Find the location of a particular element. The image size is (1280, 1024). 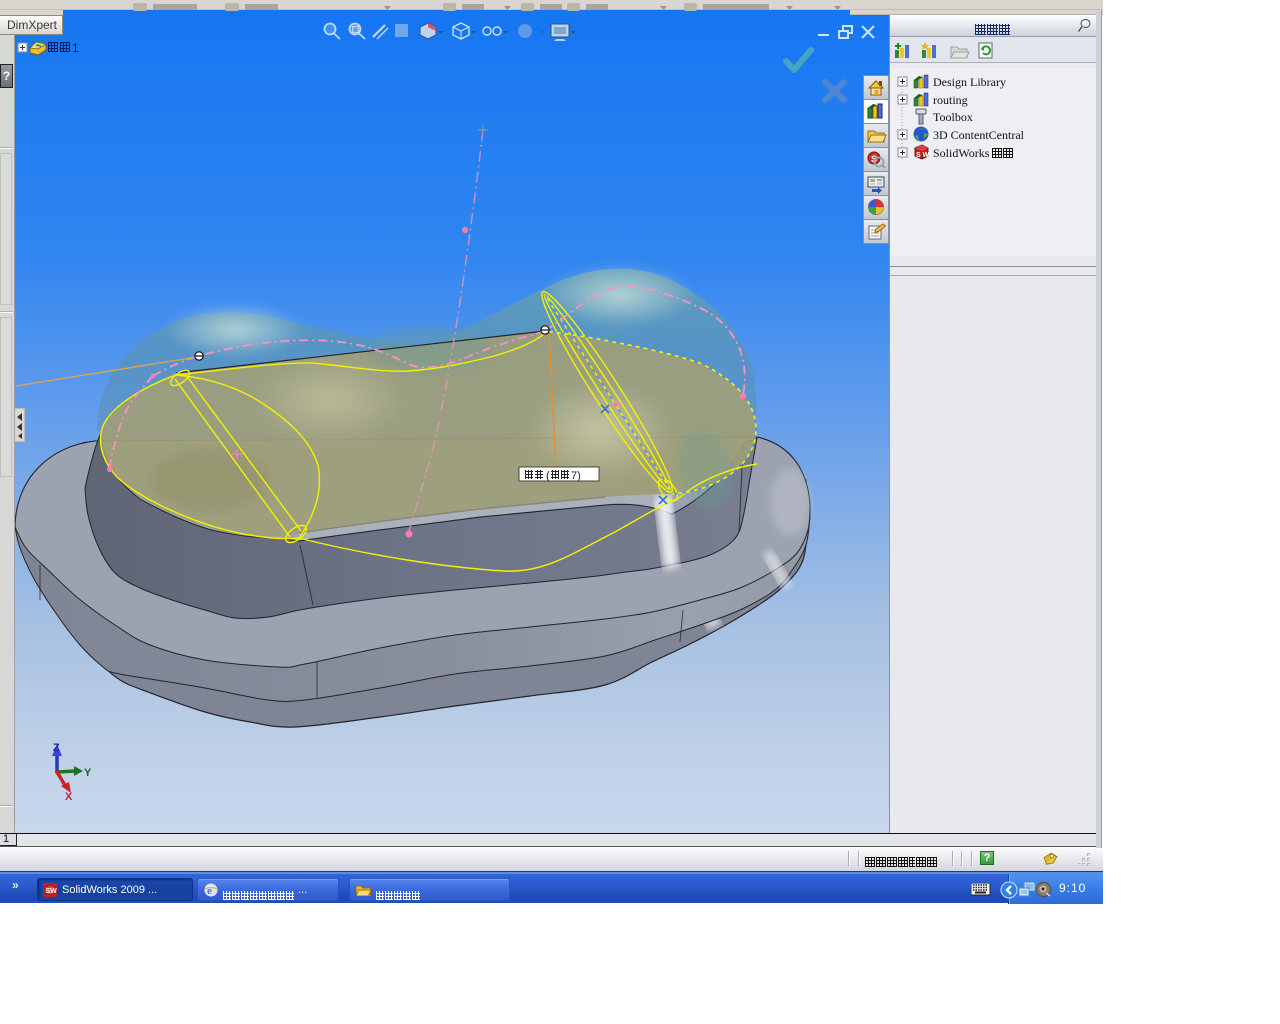

svg-text: SW is located at coordinates (52, 891).